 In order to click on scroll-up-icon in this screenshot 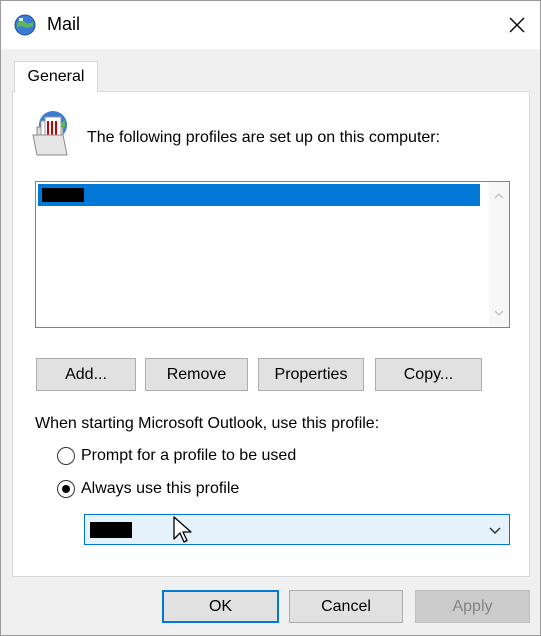, I will do `click(499, 196)`.